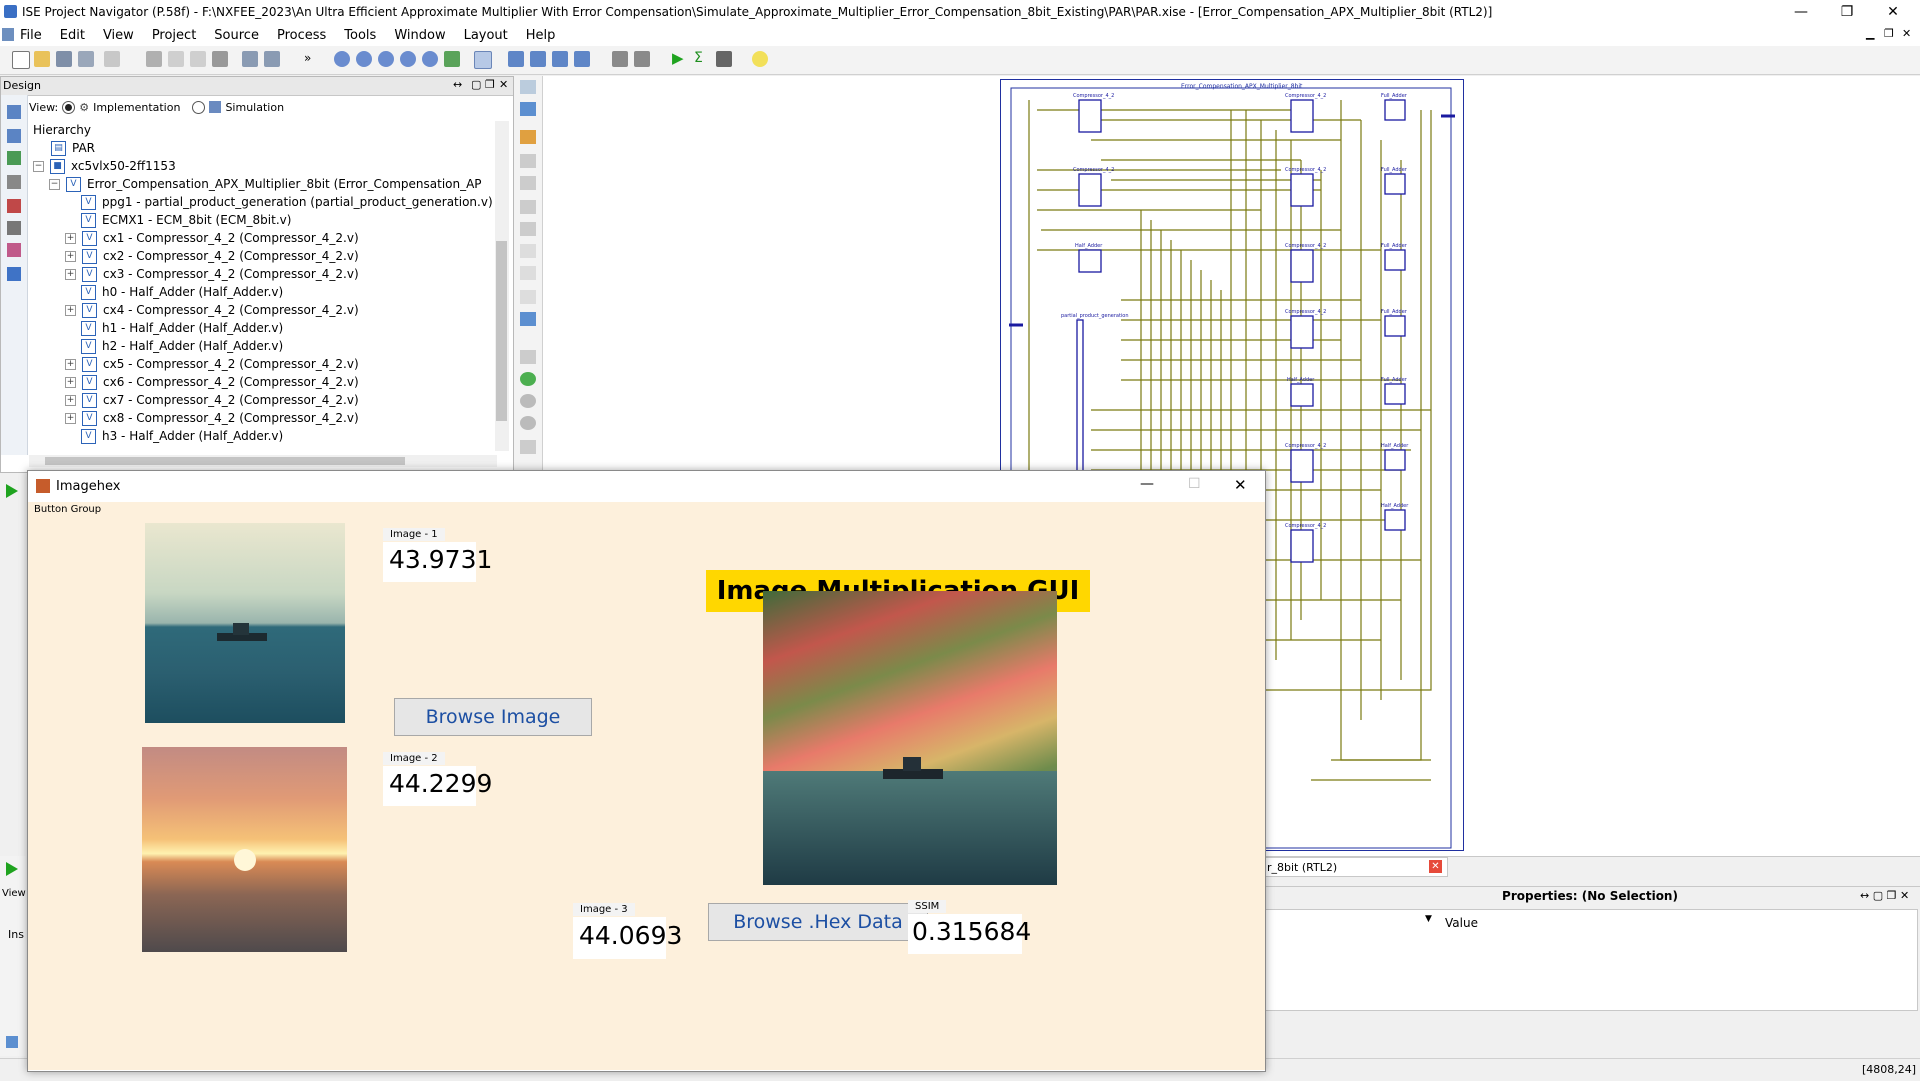  What do you see at coordinates (528, 423) in the screenshot?
I see `rotate-icon` at bounding box center [528, 423].